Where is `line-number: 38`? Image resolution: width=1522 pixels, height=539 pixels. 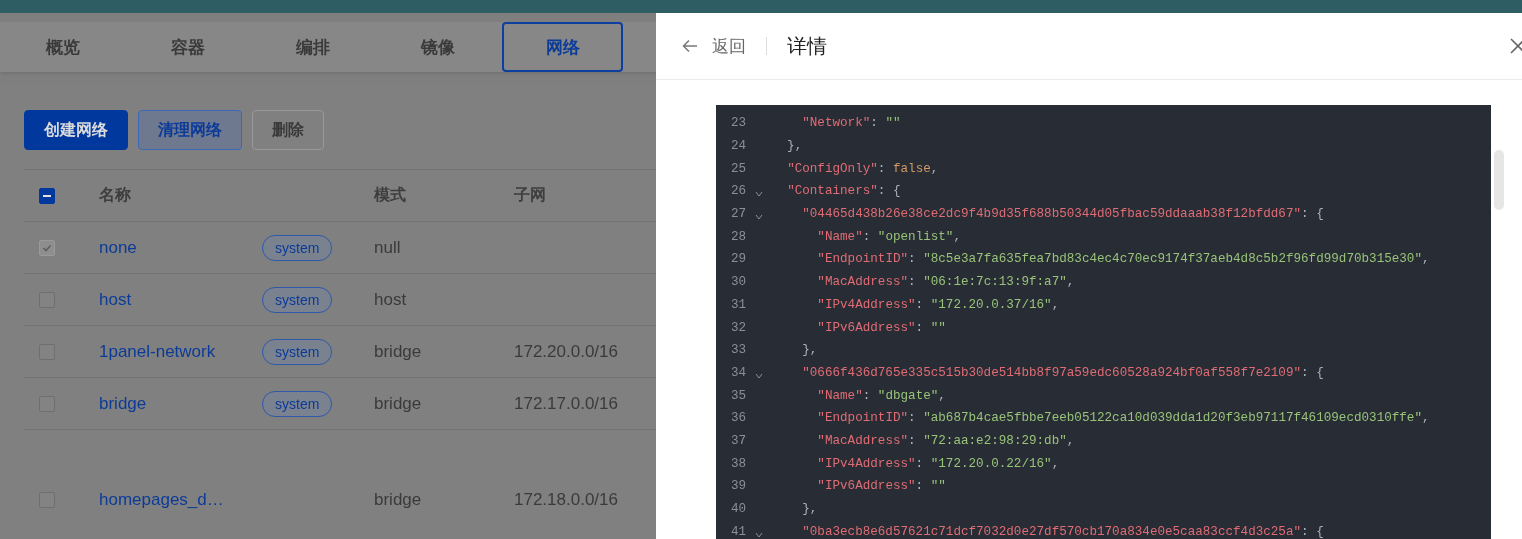
line-number: 38 is located at coordinates (737, 463).